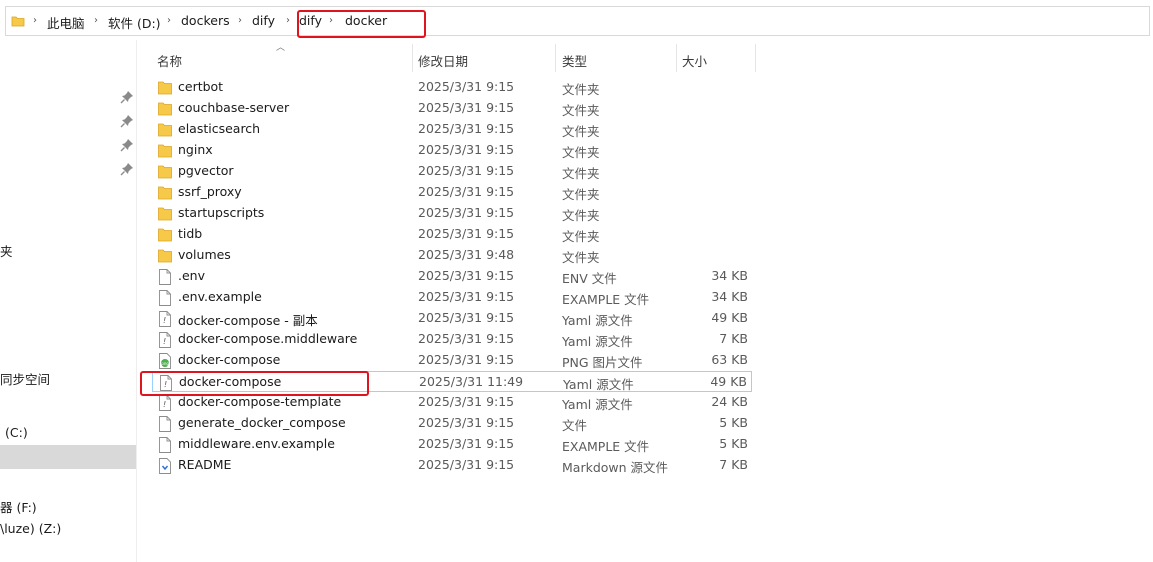 The image size is (1153, 562). Describe the element at coordinates (6, 250) in the screenshot. I see `sidebar-item-folder: 夹` at that location.